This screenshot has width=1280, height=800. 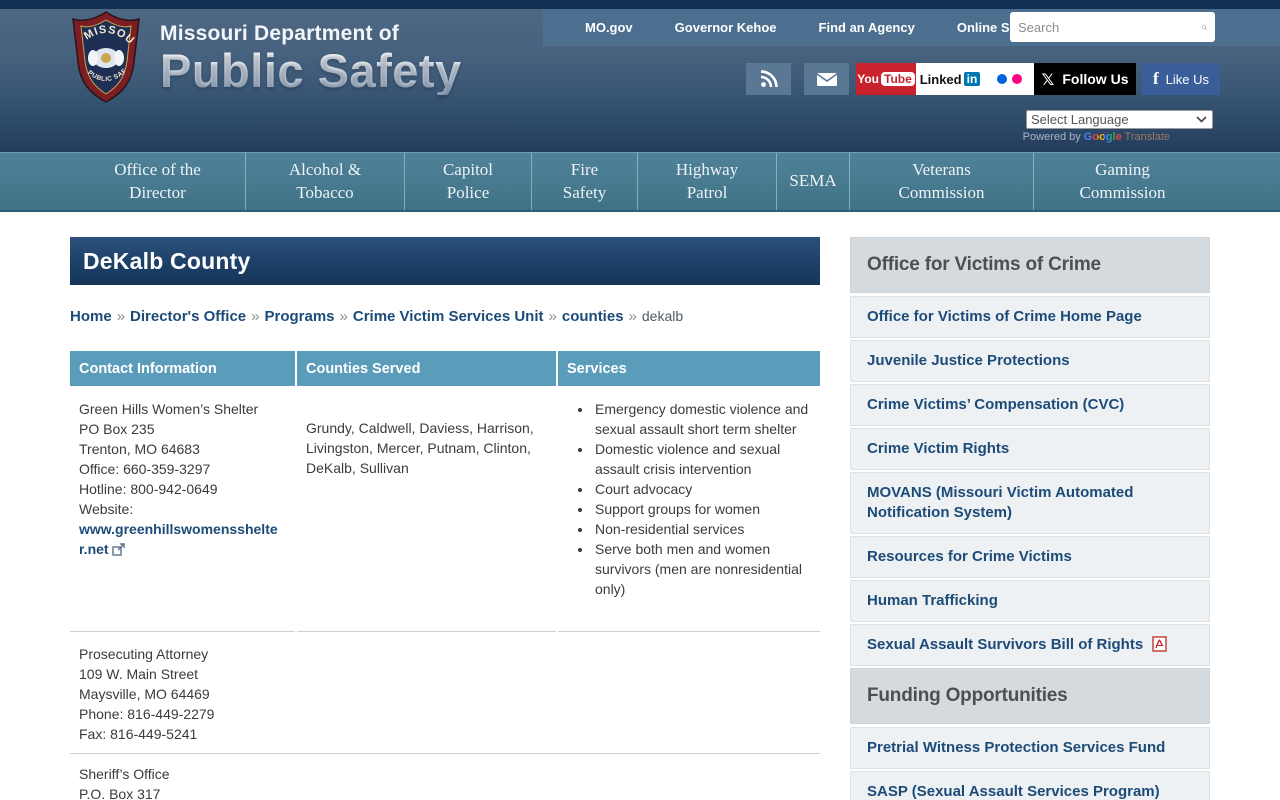 What do you see at coordinates (1201, 119) in the screenshot?
I see `chevron-down-icon` at bounding box center [1201, 119].